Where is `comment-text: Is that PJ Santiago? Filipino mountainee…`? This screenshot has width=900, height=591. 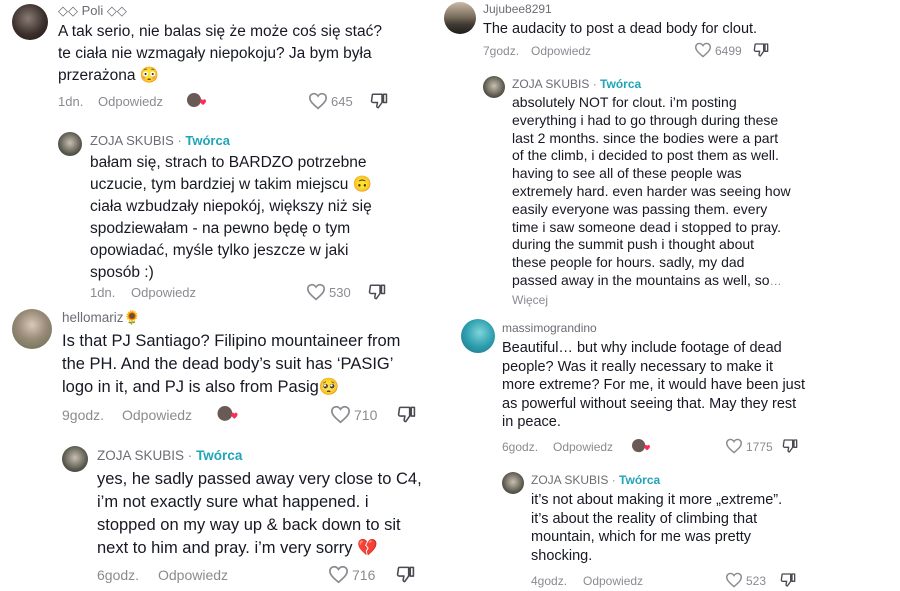 comment-text: Is that PJ Santiago? Filipino mountainee… is located at coordinates (231, 364).